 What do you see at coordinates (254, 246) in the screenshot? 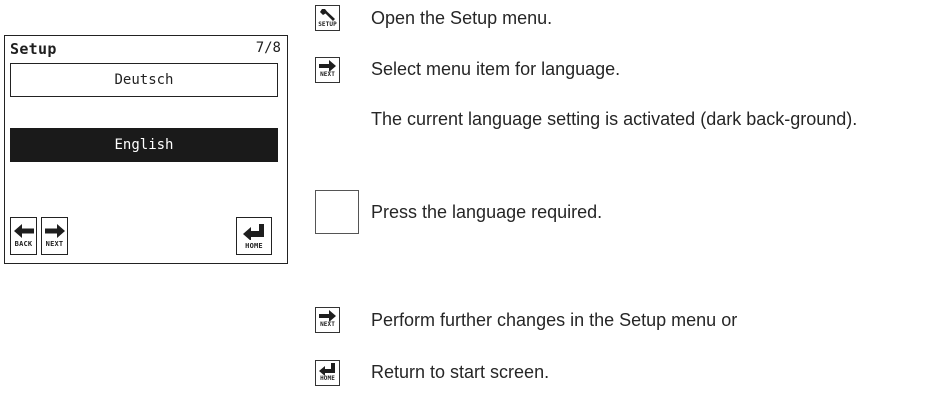
I see `home-button-label: HOME` at bounding box center [254, 246].